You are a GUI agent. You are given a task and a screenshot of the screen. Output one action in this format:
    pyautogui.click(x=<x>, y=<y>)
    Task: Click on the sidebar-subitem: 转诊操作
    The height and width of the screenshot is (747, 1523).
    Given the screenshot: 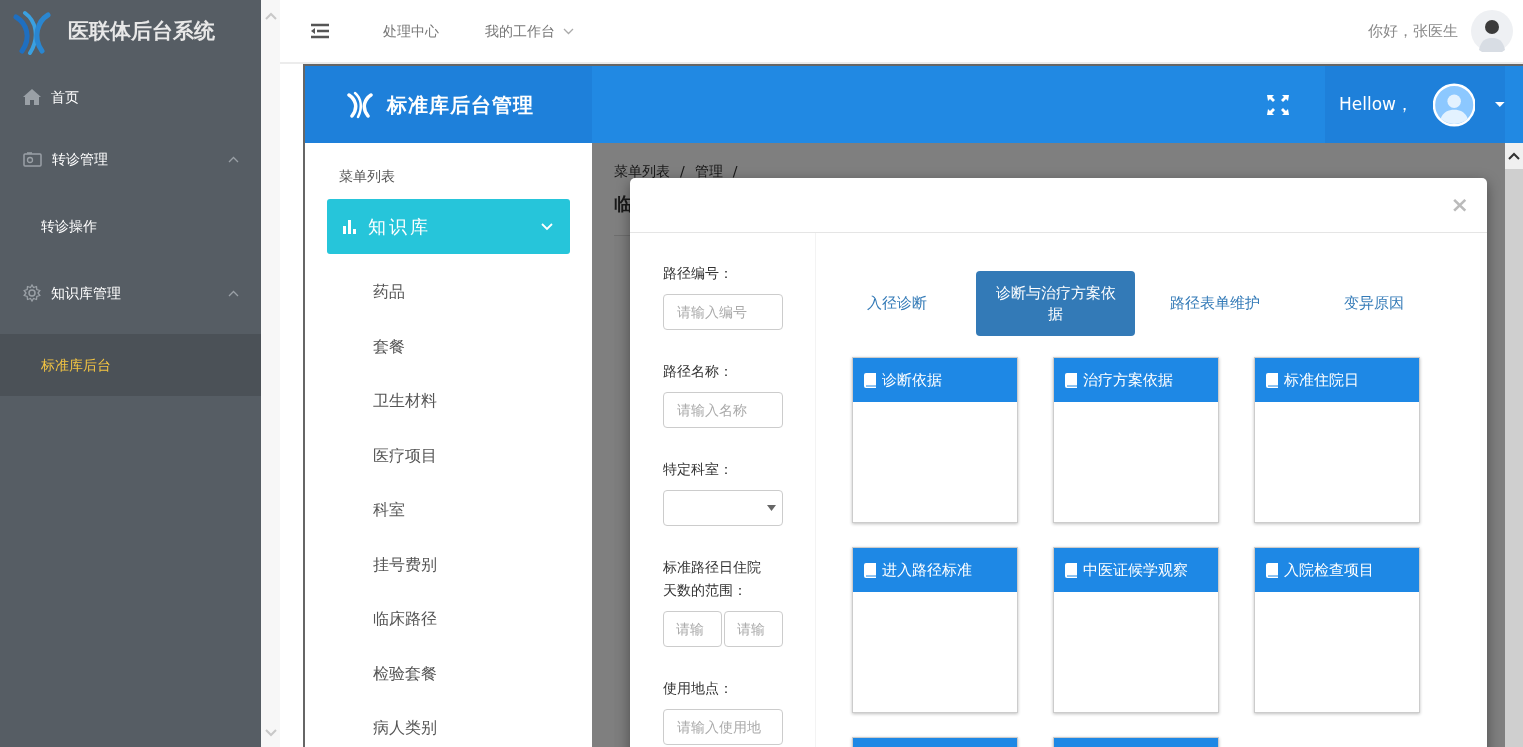 What is the action you would take?
    pyautogui.click(x=130, y=226)
    